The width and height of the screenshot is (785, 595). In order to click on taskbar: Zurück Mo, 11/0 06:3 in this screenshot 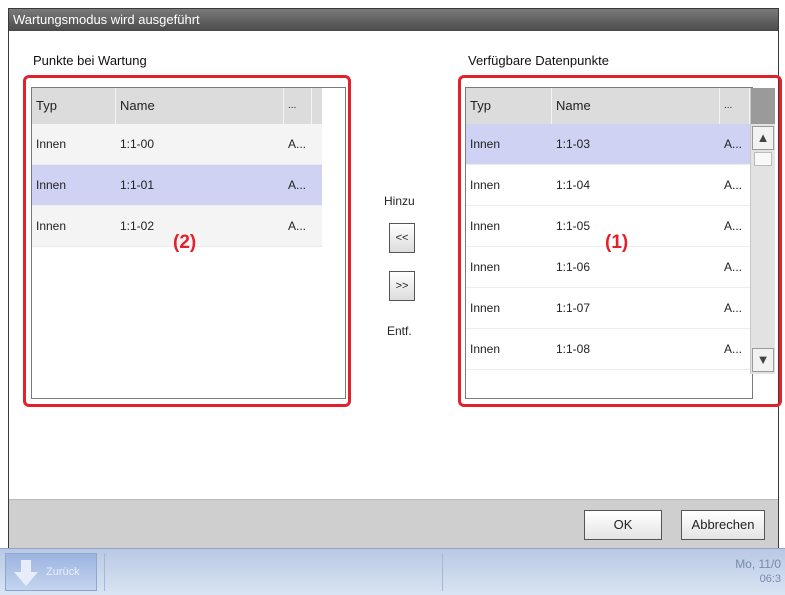, I will do `click(392, 571)`.